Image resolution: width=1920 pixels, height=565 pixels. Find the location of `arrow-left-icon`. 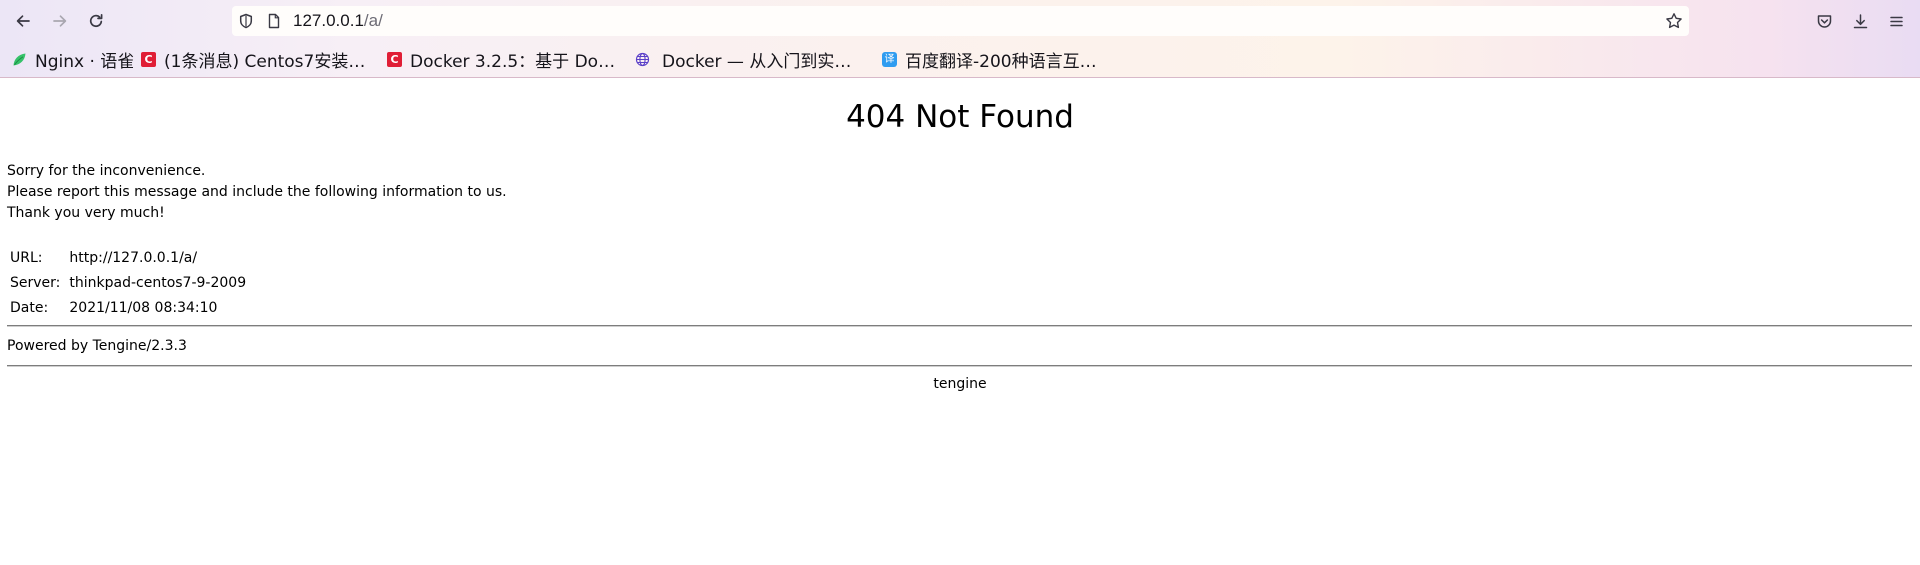

arrow-left-icon is located at coordinates (23, 21).